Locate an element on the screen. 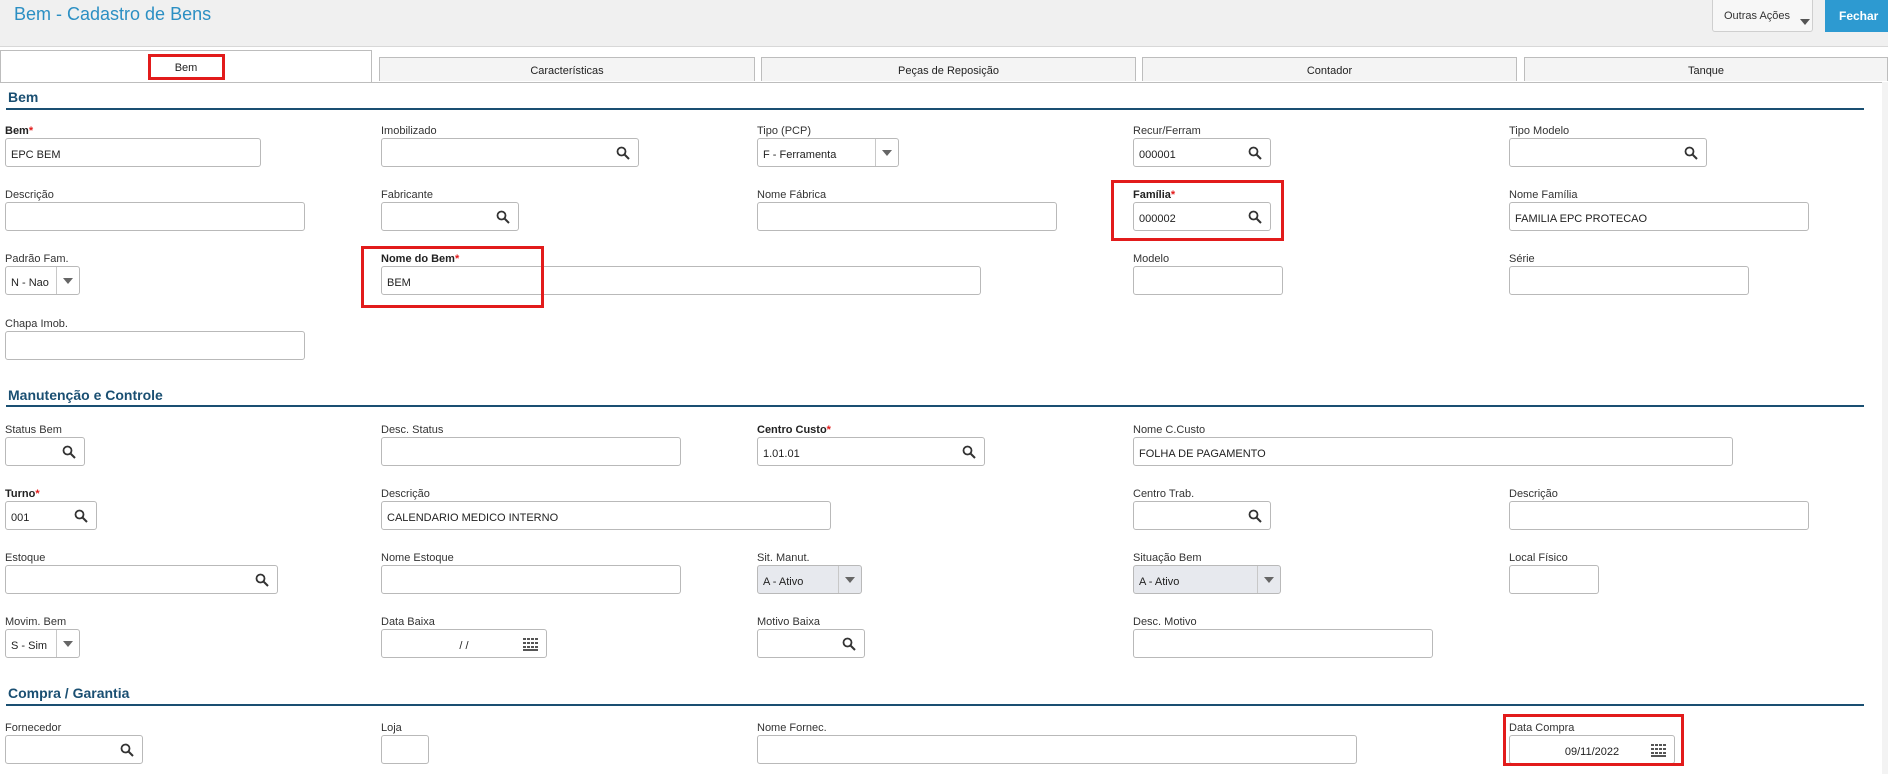  label-turno: Turno* is located at coordinates (22, 494).